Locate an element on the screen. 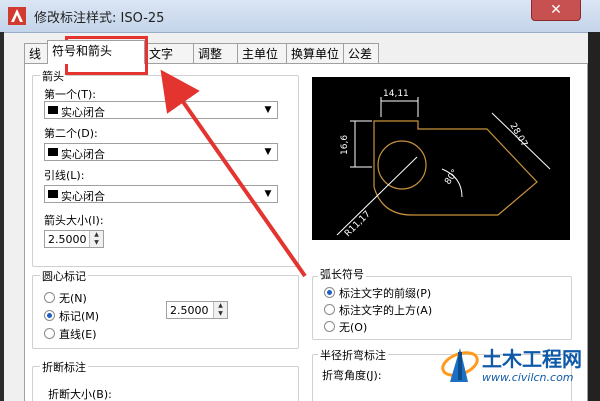  annotation-arrow-line is located at coordinates (233, 173).